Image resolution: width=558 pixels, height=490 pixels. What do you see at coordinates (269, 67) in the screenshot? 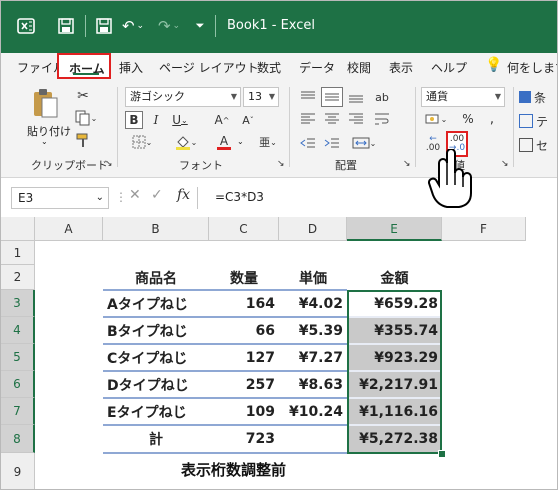
I see `tab-formulas: 数式` at bounding box center [269, 67].